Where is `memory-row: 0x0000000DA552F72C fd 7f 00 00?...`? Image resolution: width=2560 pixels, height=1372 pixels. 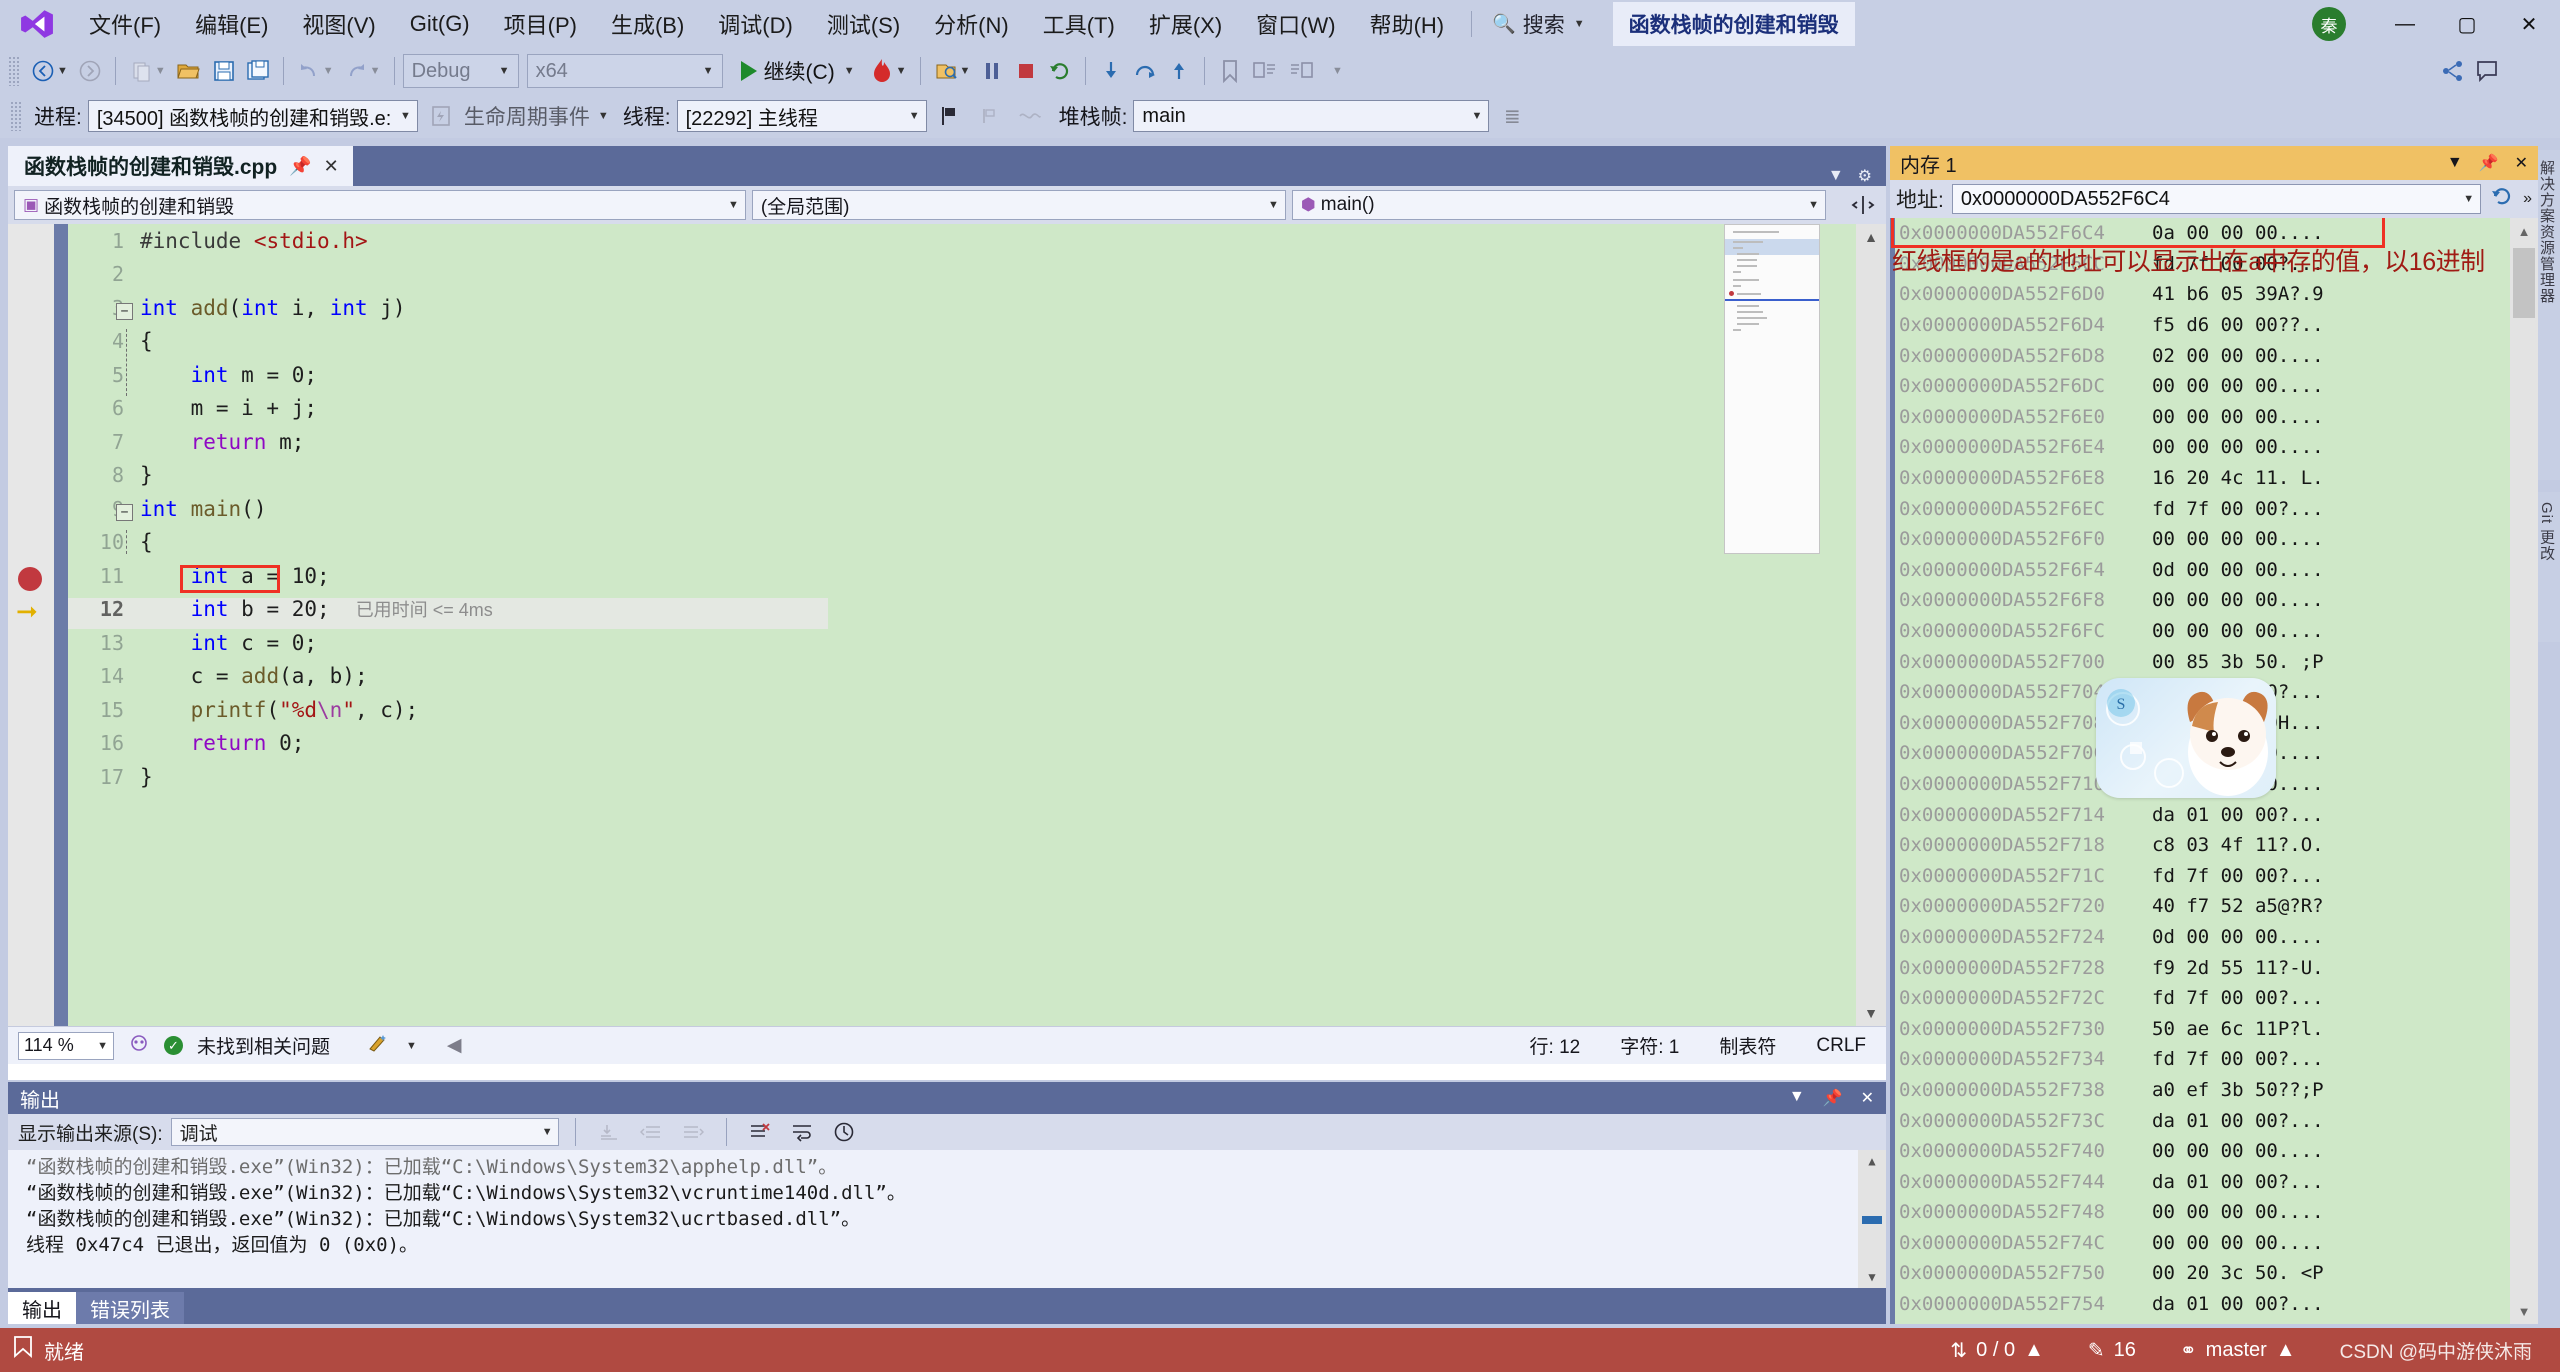
memory-row: 0x0000000DA552F72C fd 7f 00 00?... is located at coordinates (2218, 998).